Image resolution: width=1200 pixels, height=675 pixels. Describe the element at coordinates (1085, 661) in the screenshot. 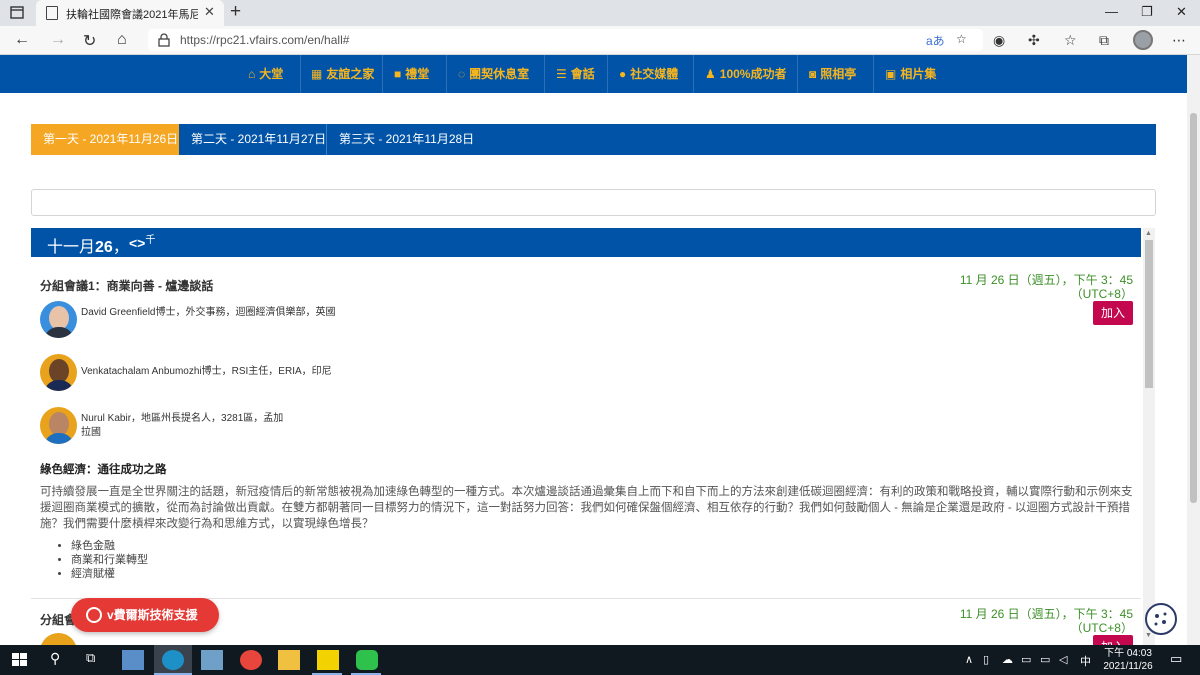

I see `ime-indicator: 中` at that location.